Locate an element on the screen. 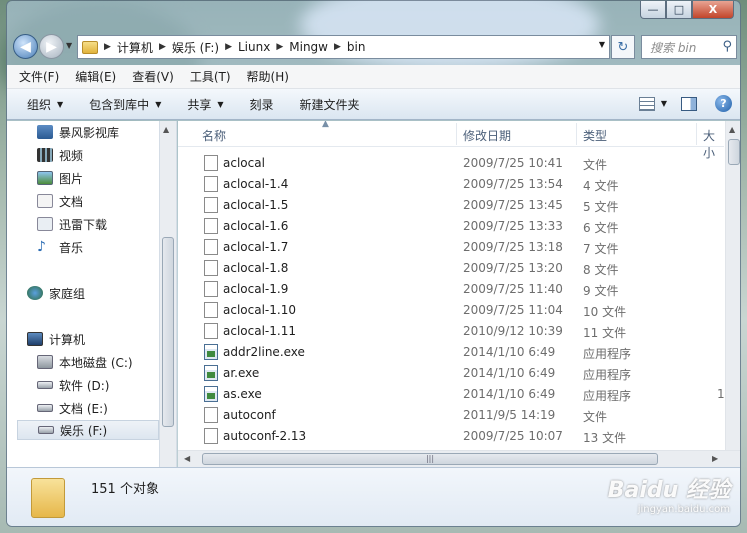 The height and width of the screenshot is (533, 747). menu-view: 查看(V) is located at coordinates (153, 76).